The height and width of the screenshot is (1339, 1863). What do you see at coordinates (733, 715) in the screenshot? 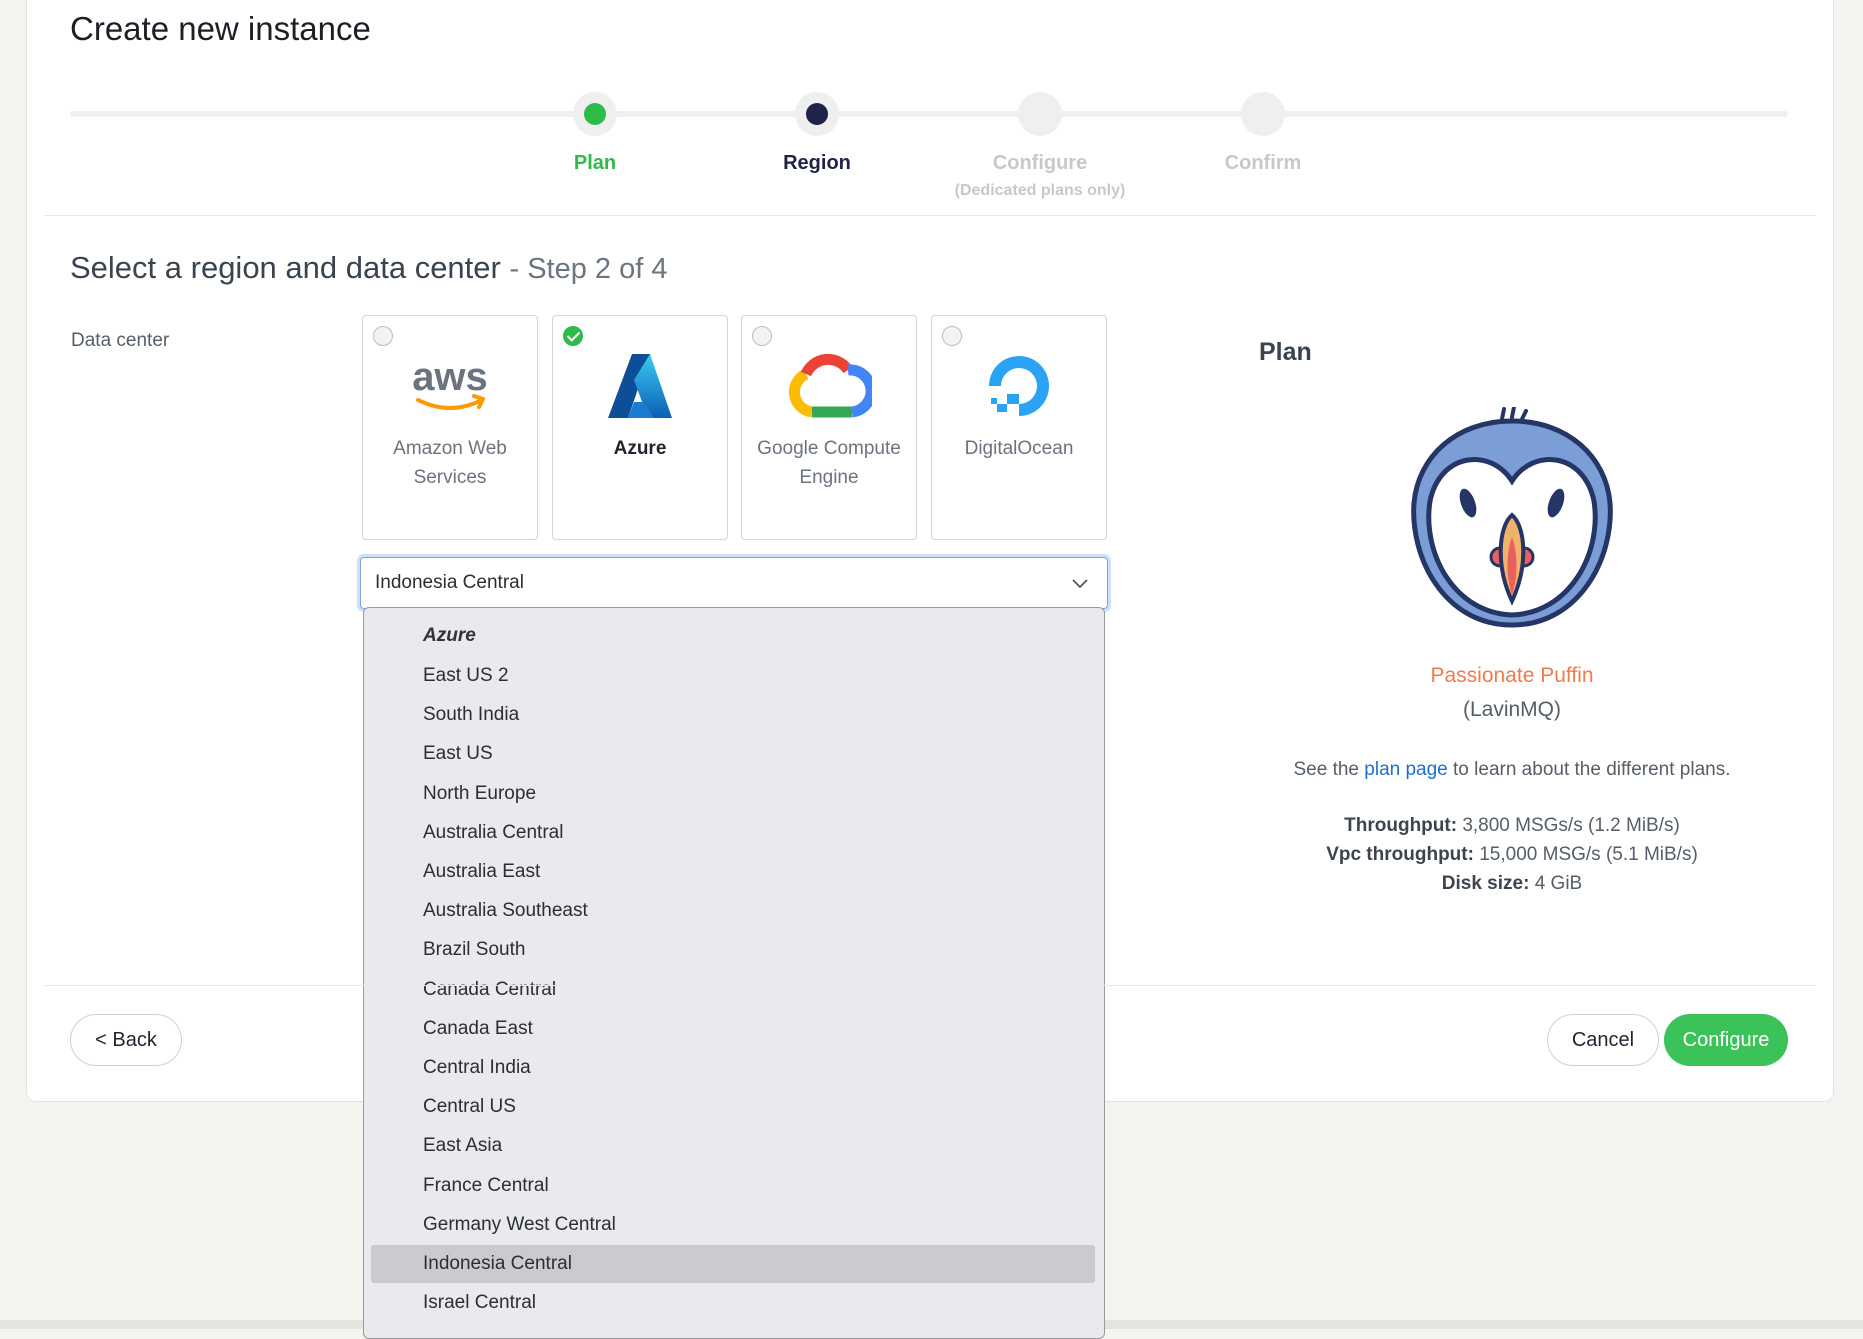
I see `region-option: South India` at bounding box center [733, 715].